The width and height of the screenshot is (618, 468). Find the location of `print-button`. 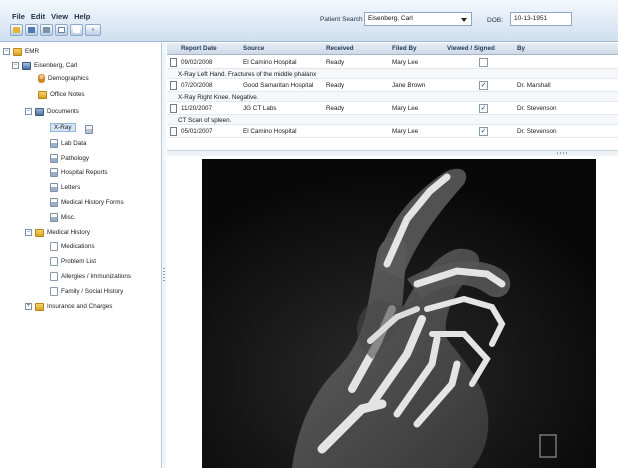

print-button is located at coordinates (46, 30).